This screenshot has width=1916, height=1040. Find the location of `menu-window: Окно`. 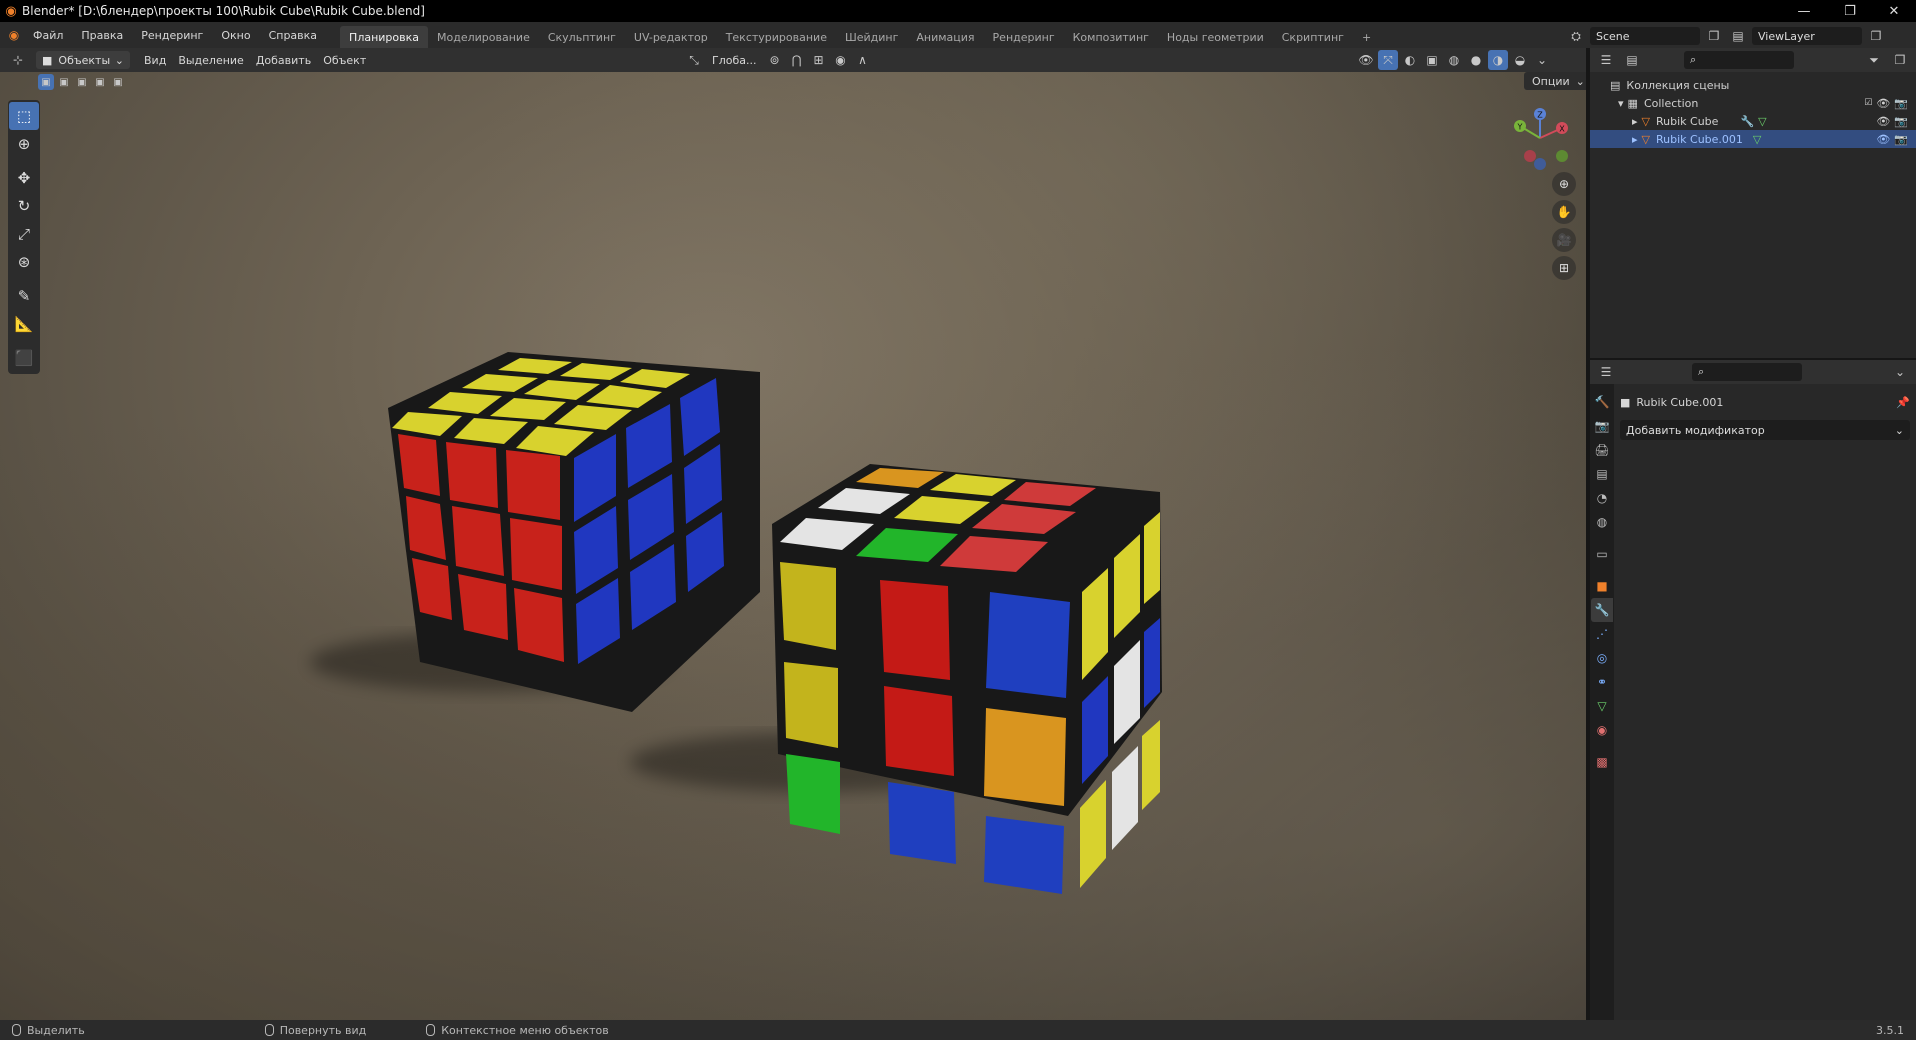

menu-window: Окно is located at coordinates (235, 35).